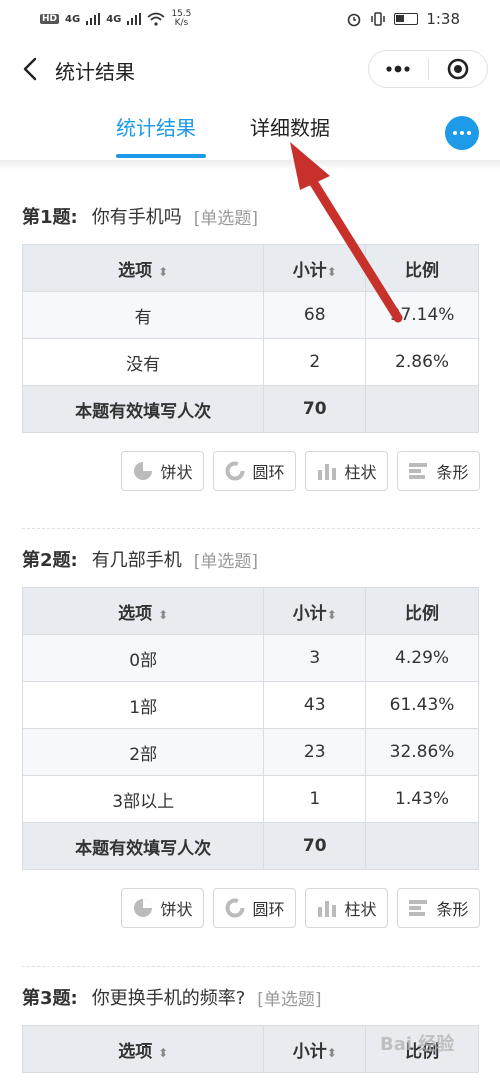  I want to click on signal-4g-2: 4G, so click(114, 19).